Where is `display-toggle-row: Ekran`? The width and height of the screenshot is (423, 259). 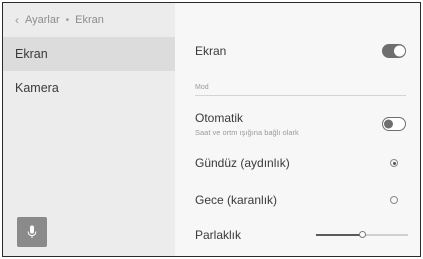
display-toggle-row: Ekran is located at coordinates (300, 51).